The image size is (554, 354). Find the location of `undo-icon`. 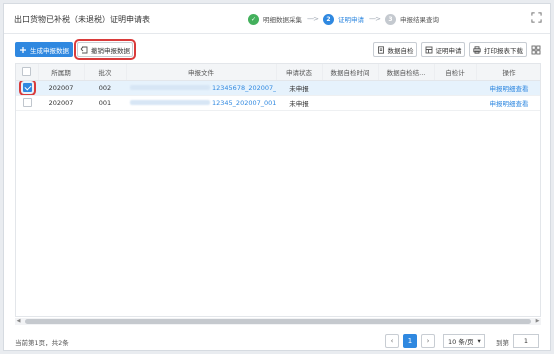

undo-icon is located at coordinates (84, 49).